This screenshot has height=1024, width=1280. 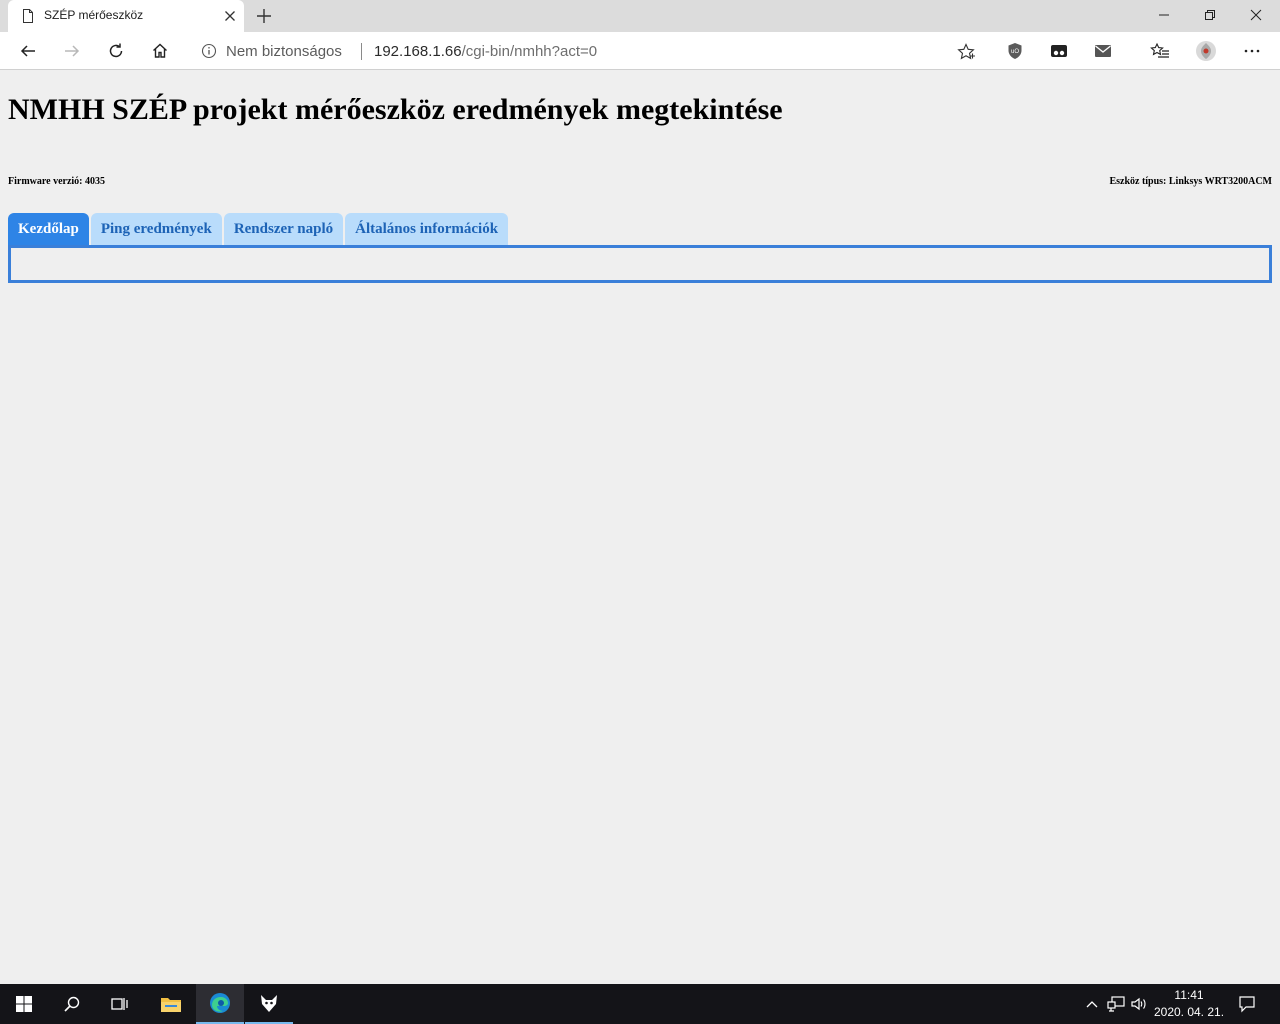 I want to click on back-arrow-icon, so click(x=27, y=51).